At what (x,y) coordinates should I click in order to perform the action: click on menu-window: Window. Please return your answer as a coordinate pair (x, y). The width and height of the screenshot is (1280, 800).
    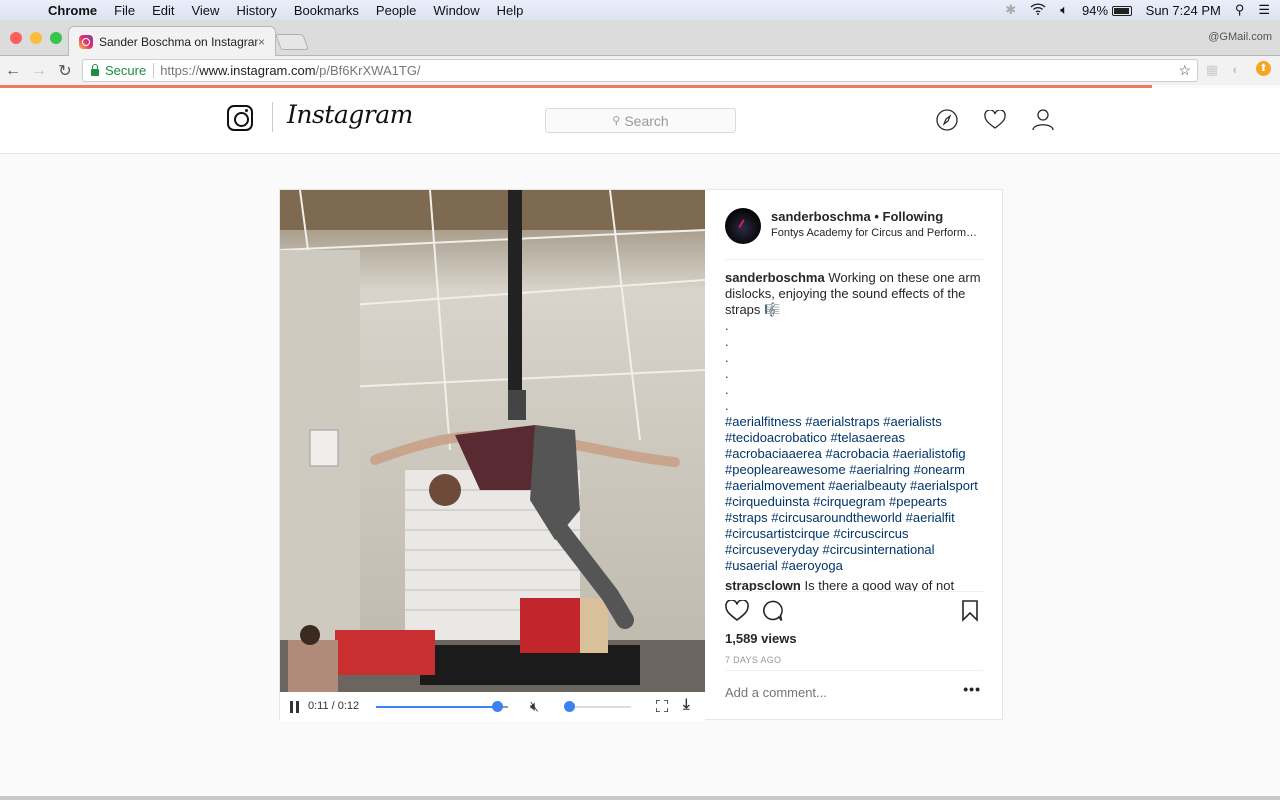
    Looking at the image, I should click on (456, 10).